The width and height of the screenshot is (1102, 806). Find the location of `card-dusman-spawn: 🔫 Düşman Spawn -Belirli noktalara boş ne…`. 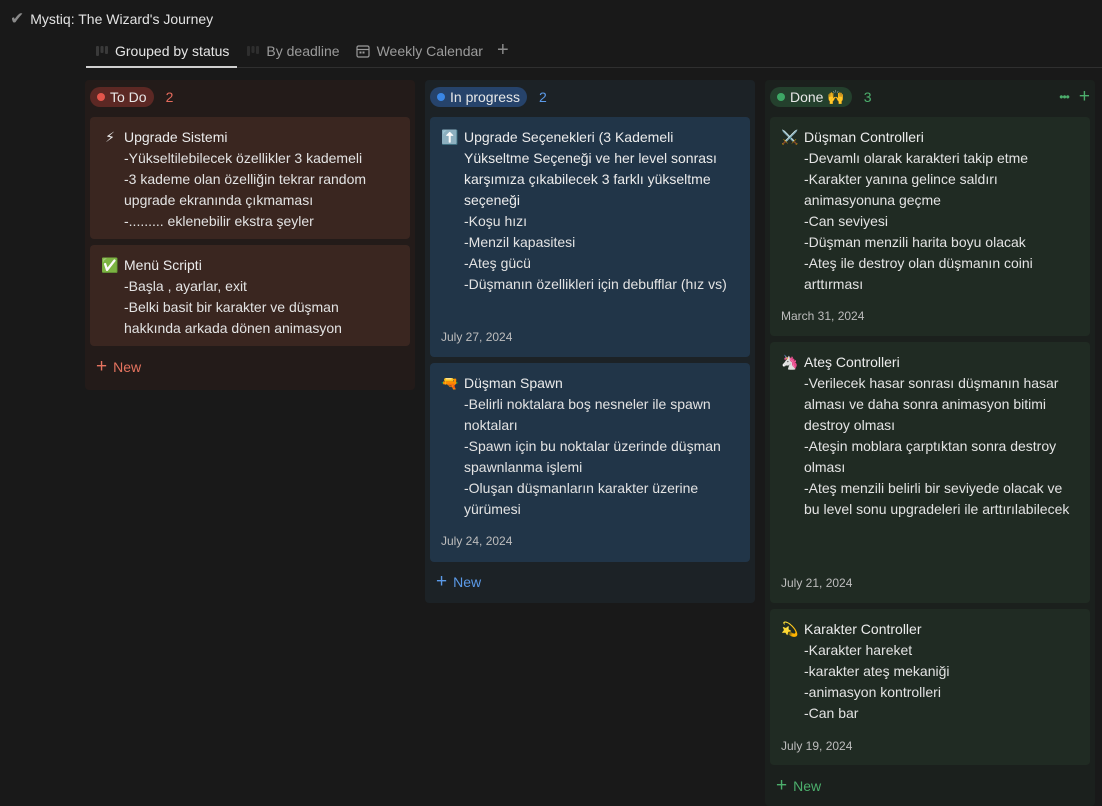

card-dusman-spawn: 🔫 Düşman Spawn -Belirli noktalara boş ne… is located at coordinates (590, 462).